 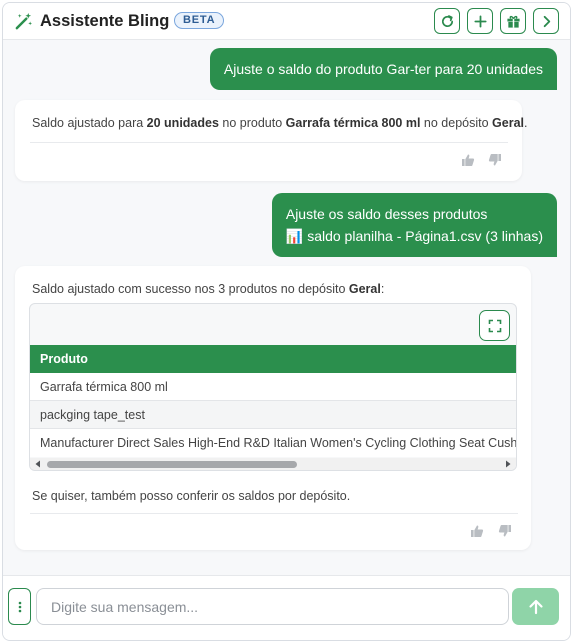 I want to click on gift-button, so click(x=513, y=21).